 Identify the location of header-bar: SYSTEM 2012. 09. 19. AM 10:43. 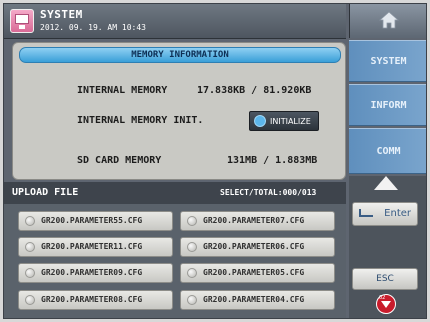
(175, 21).